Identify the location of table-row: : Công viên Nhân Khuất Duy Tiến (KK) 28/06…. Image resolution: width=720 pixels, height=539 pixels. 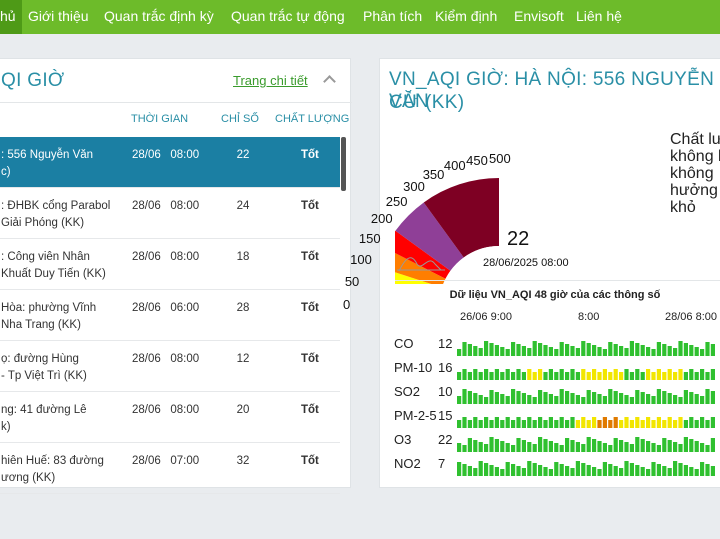
(170, 264).